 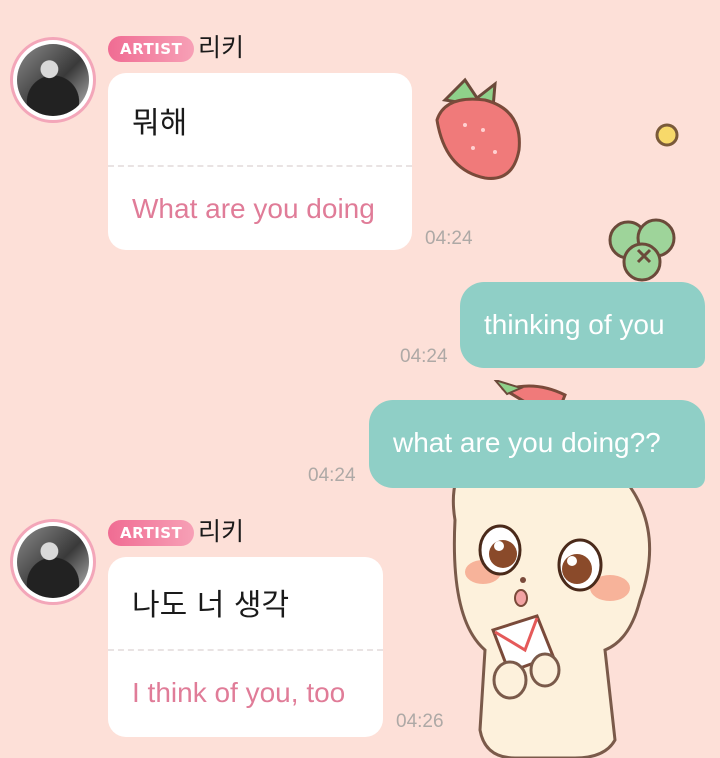 What do you see at coordinates (245, 647) in the screenshot?
I see `artist-message-bubble: 나도 너 생각 I think of you, too` at bounding box center [245, 647].